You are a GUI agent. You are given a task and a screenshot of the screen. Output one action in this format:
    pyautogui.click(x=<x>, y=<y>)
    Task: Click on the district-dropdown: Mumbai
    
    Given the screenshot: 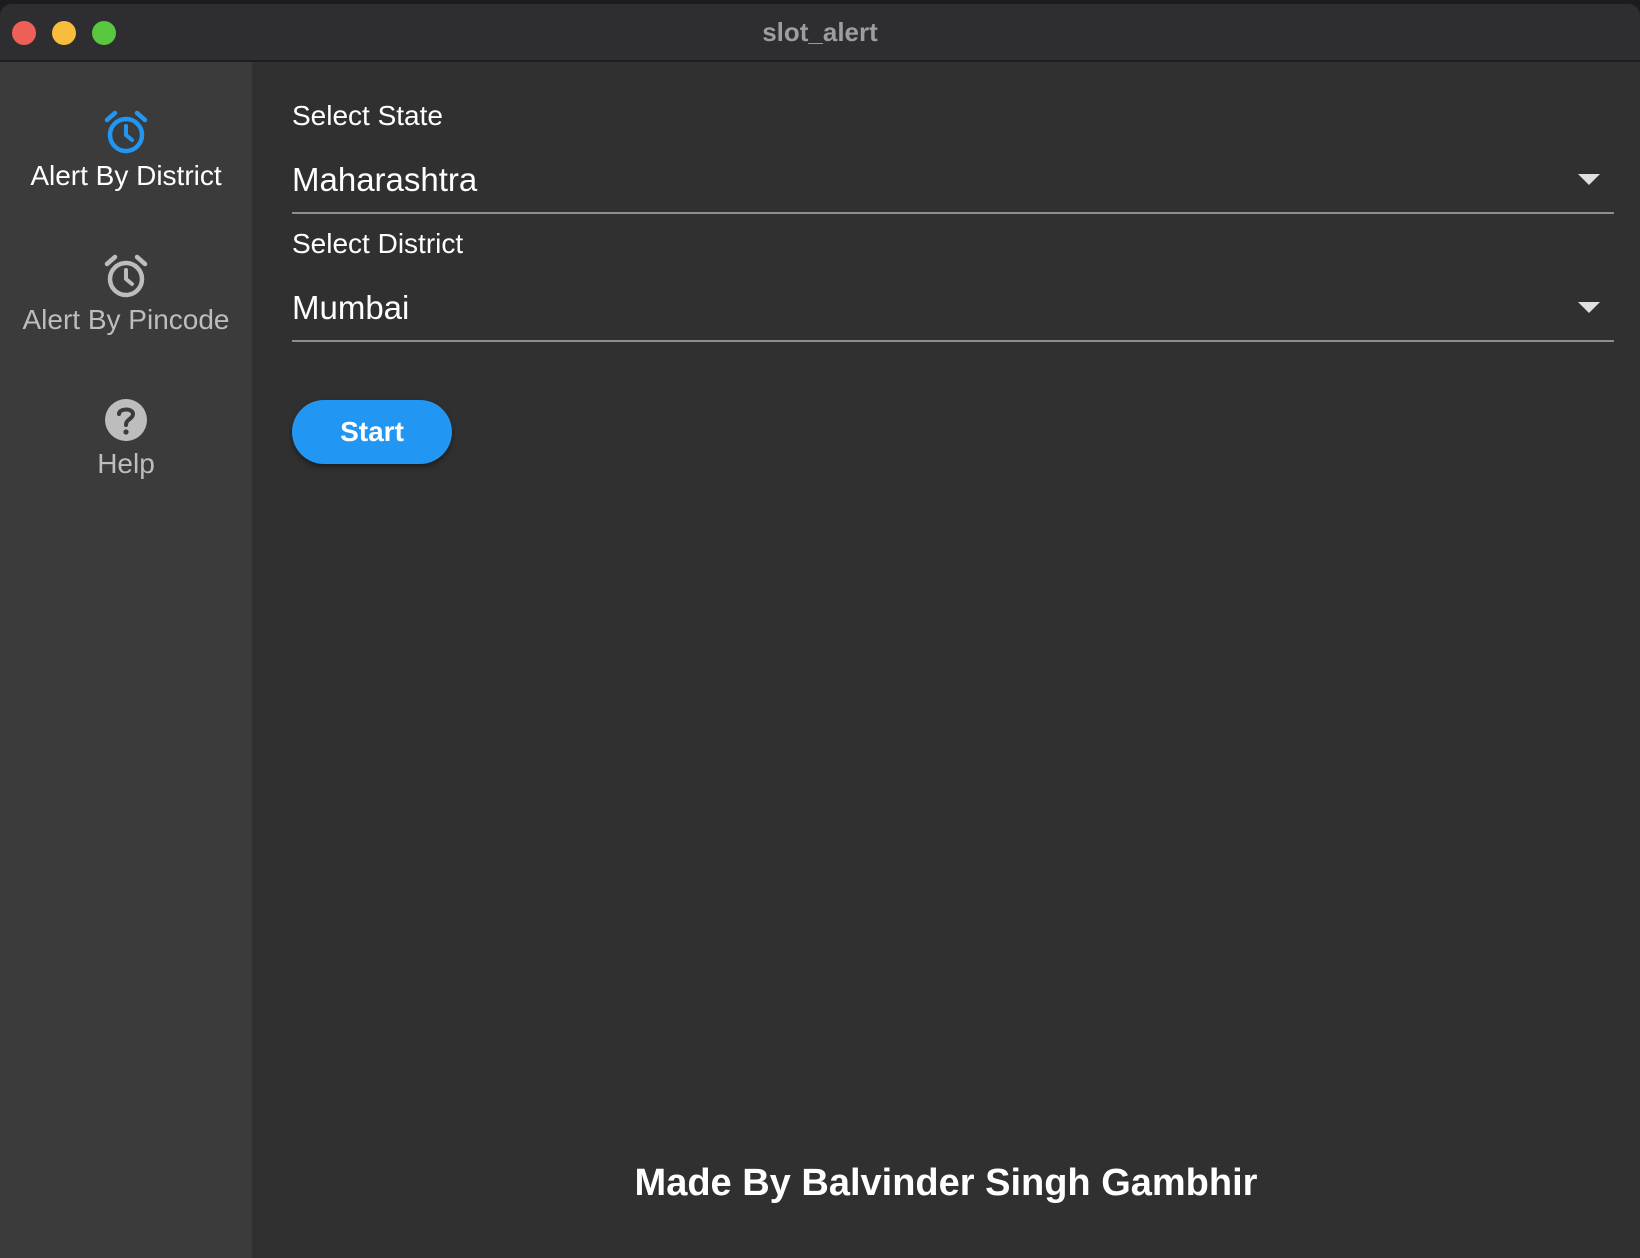 What is the action you would take?
    pyautogui.click(x=953, y=310)
    